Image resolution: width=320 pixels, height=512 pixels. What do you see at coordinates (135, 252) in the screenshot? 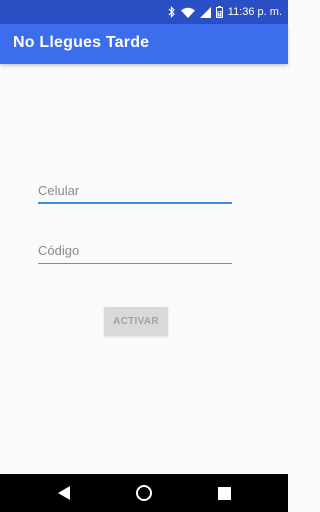
I see `codigo-input` at bounding box center [135, 252].